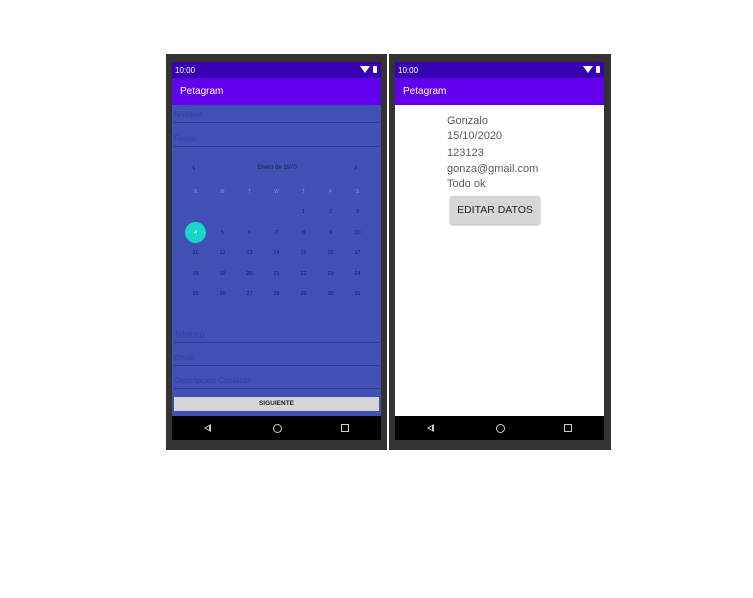 This screenshot has width=753, height=598. I want to click on calendar-day: 17, so click(357, 253).